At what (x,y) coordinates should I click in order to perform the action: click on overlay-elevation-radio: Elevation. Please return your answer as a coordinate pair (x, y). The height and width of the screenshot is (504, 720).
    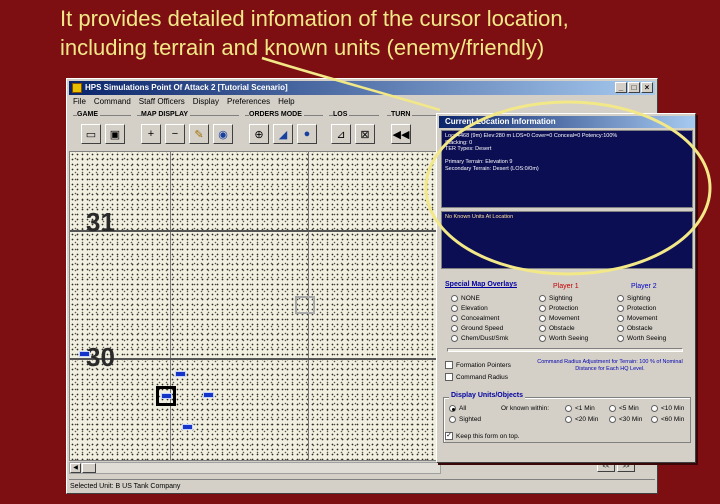
    Looking at the image, I should click on (469, 308).